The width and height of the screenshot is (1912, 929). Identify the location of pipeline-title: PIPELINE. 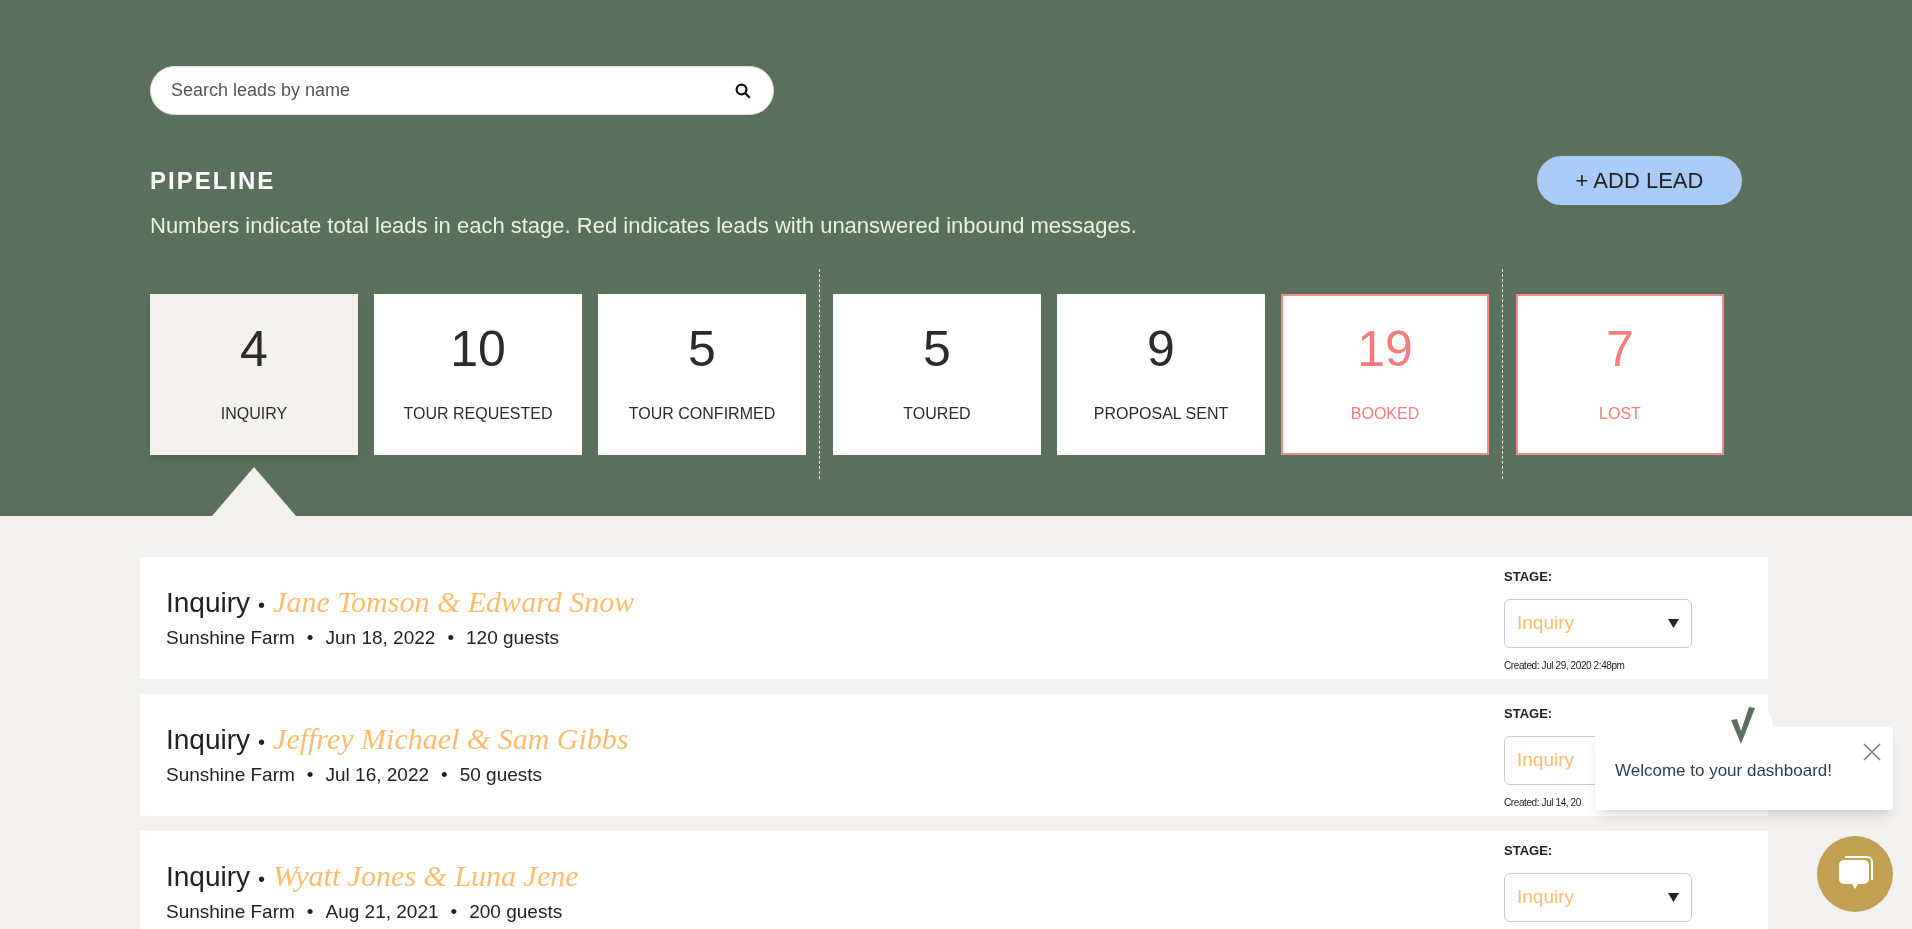
(213, 180).